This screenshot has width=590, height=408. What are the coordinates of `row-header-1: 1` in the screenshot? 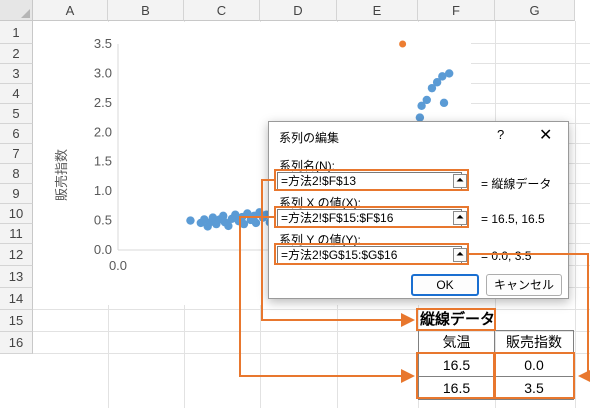 It's located at (16, 32).